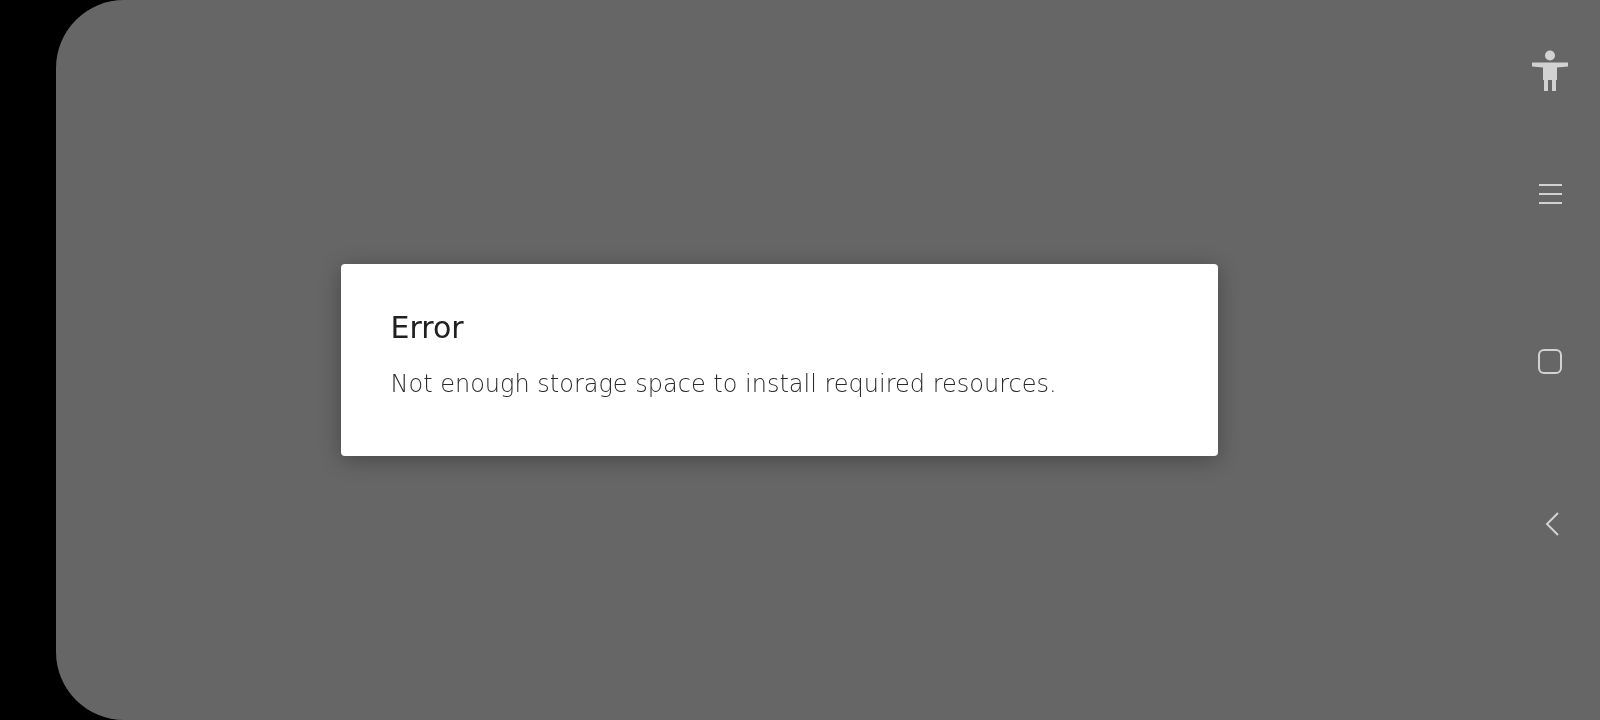 Image resolution: width=1600 pixels, height=720 pixels. What do you see at coordinates (427, 328) in the screenshot?
I see `dialog-title: Error` at bounding box center [427, 328].